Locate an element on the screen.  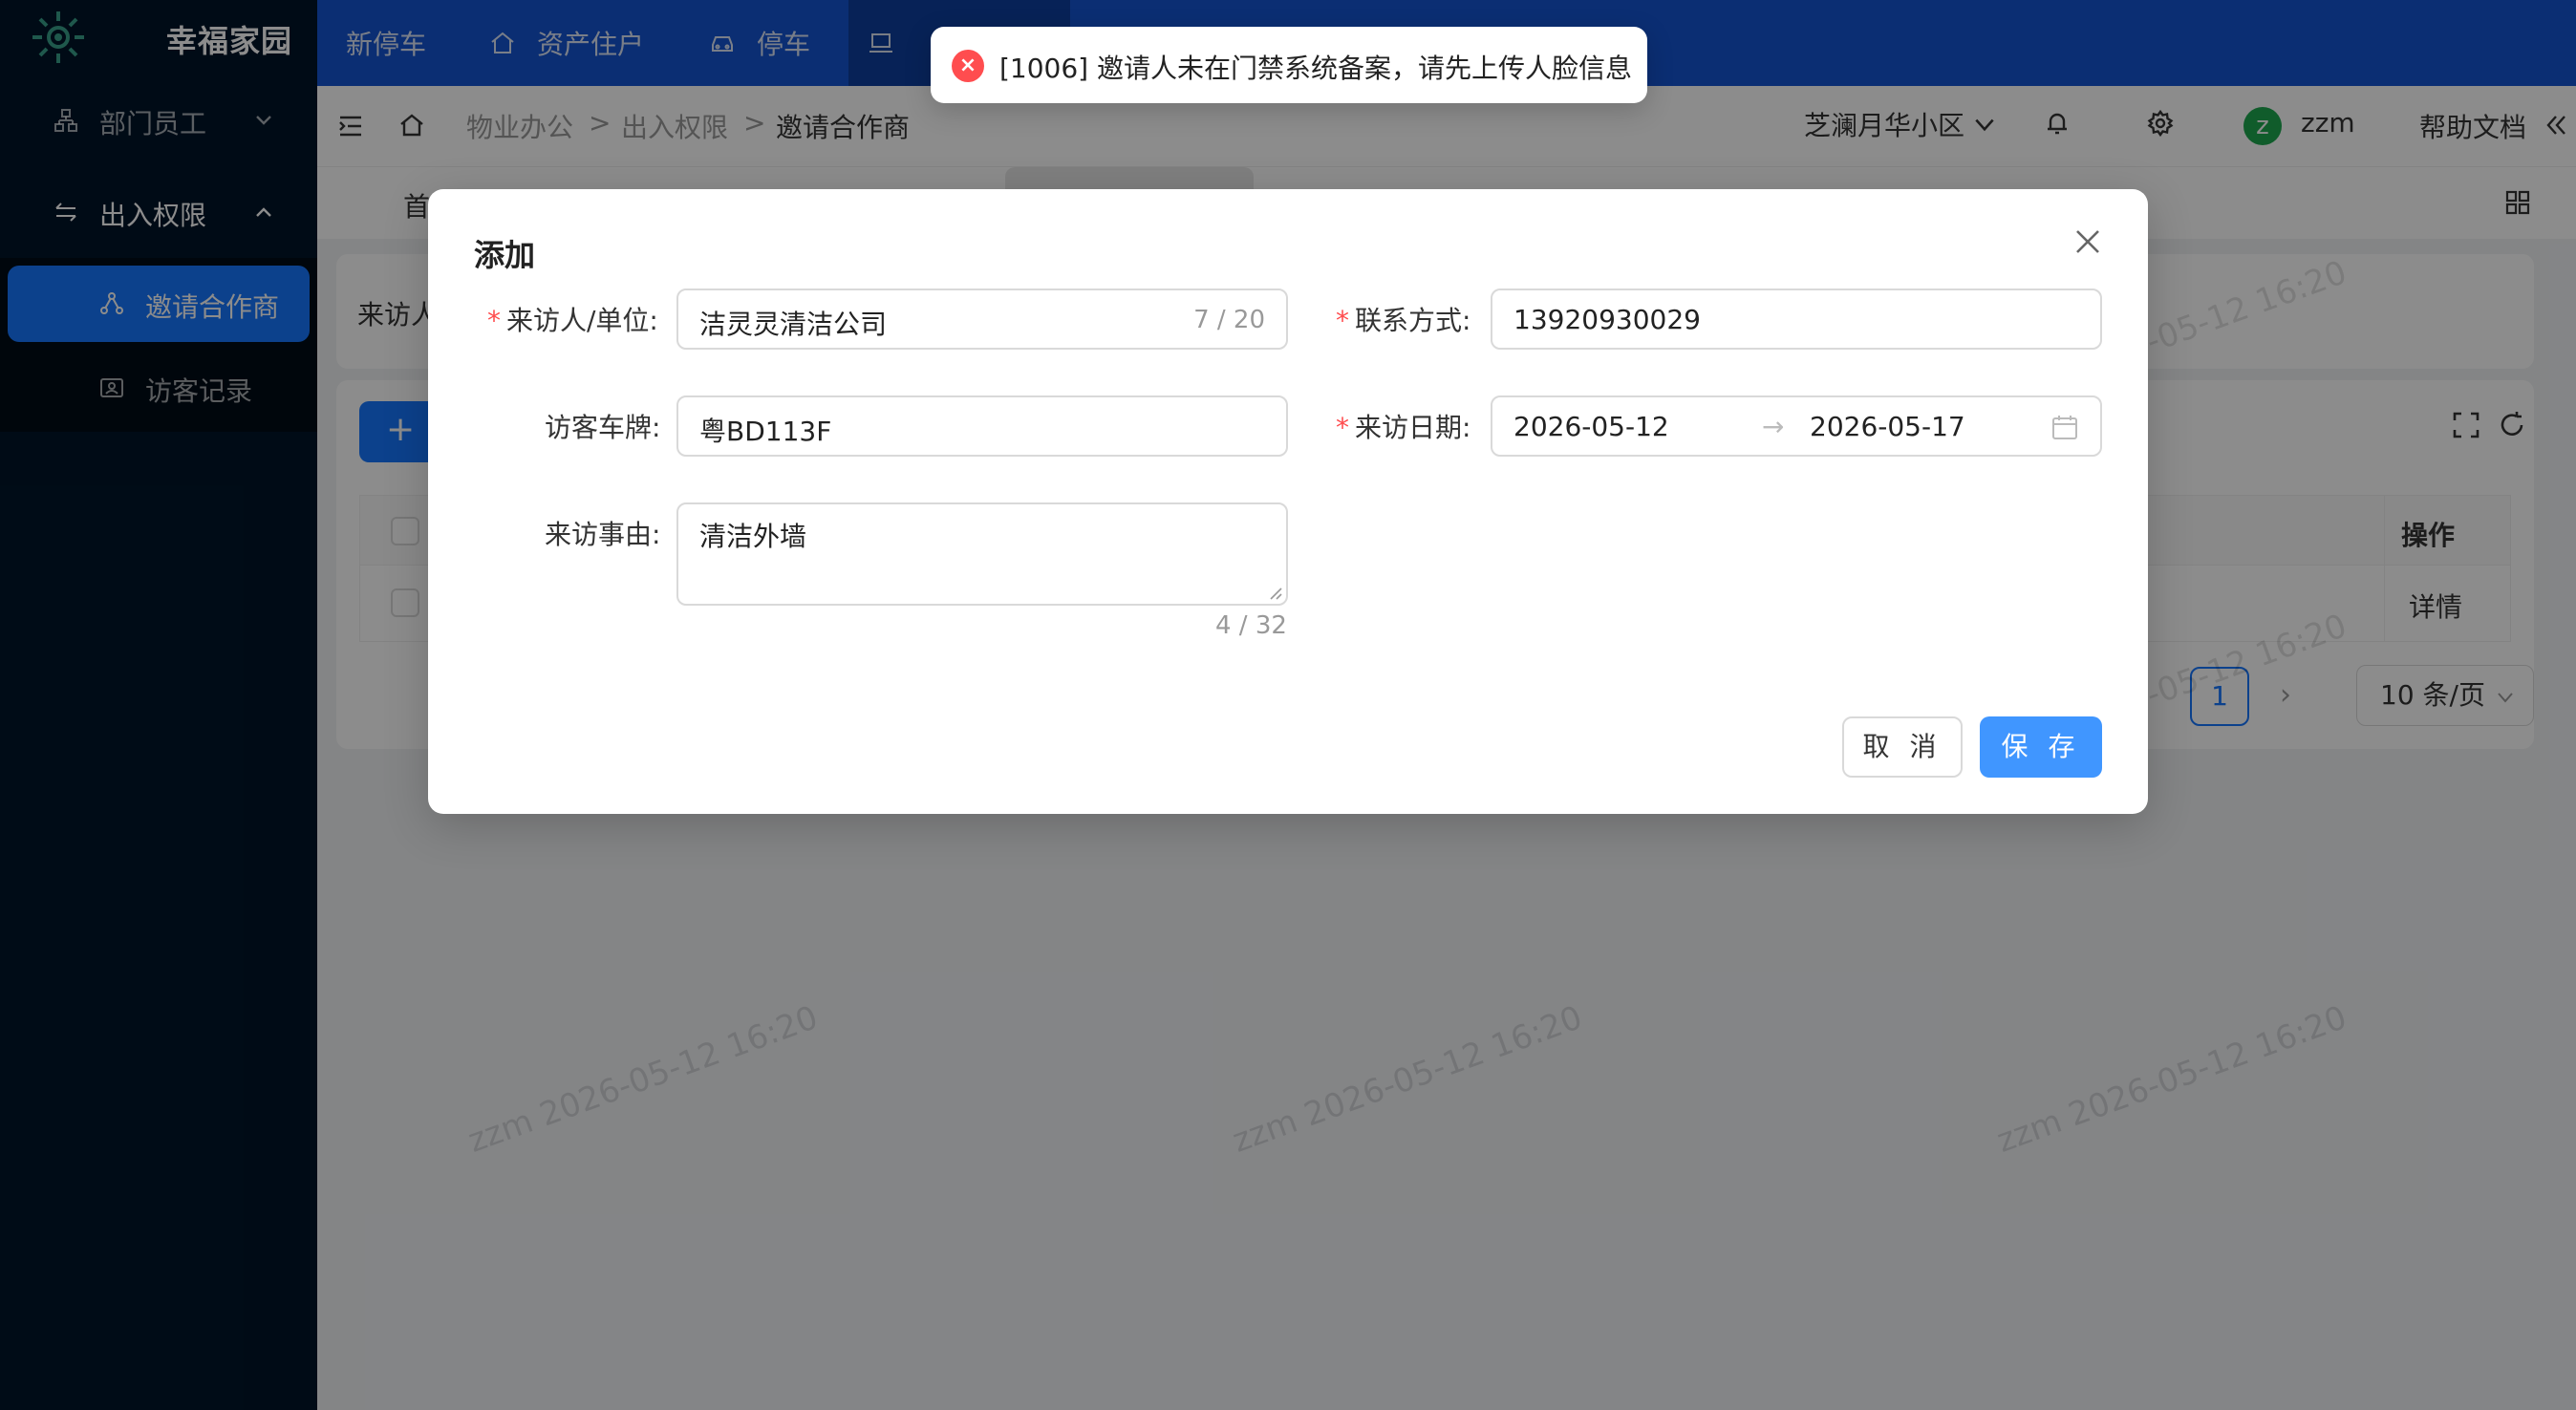
error-toast: × [1006] 邀请人未在门禁系统备案，请先上传人脸信息 is located at coordinates (1289, 65).